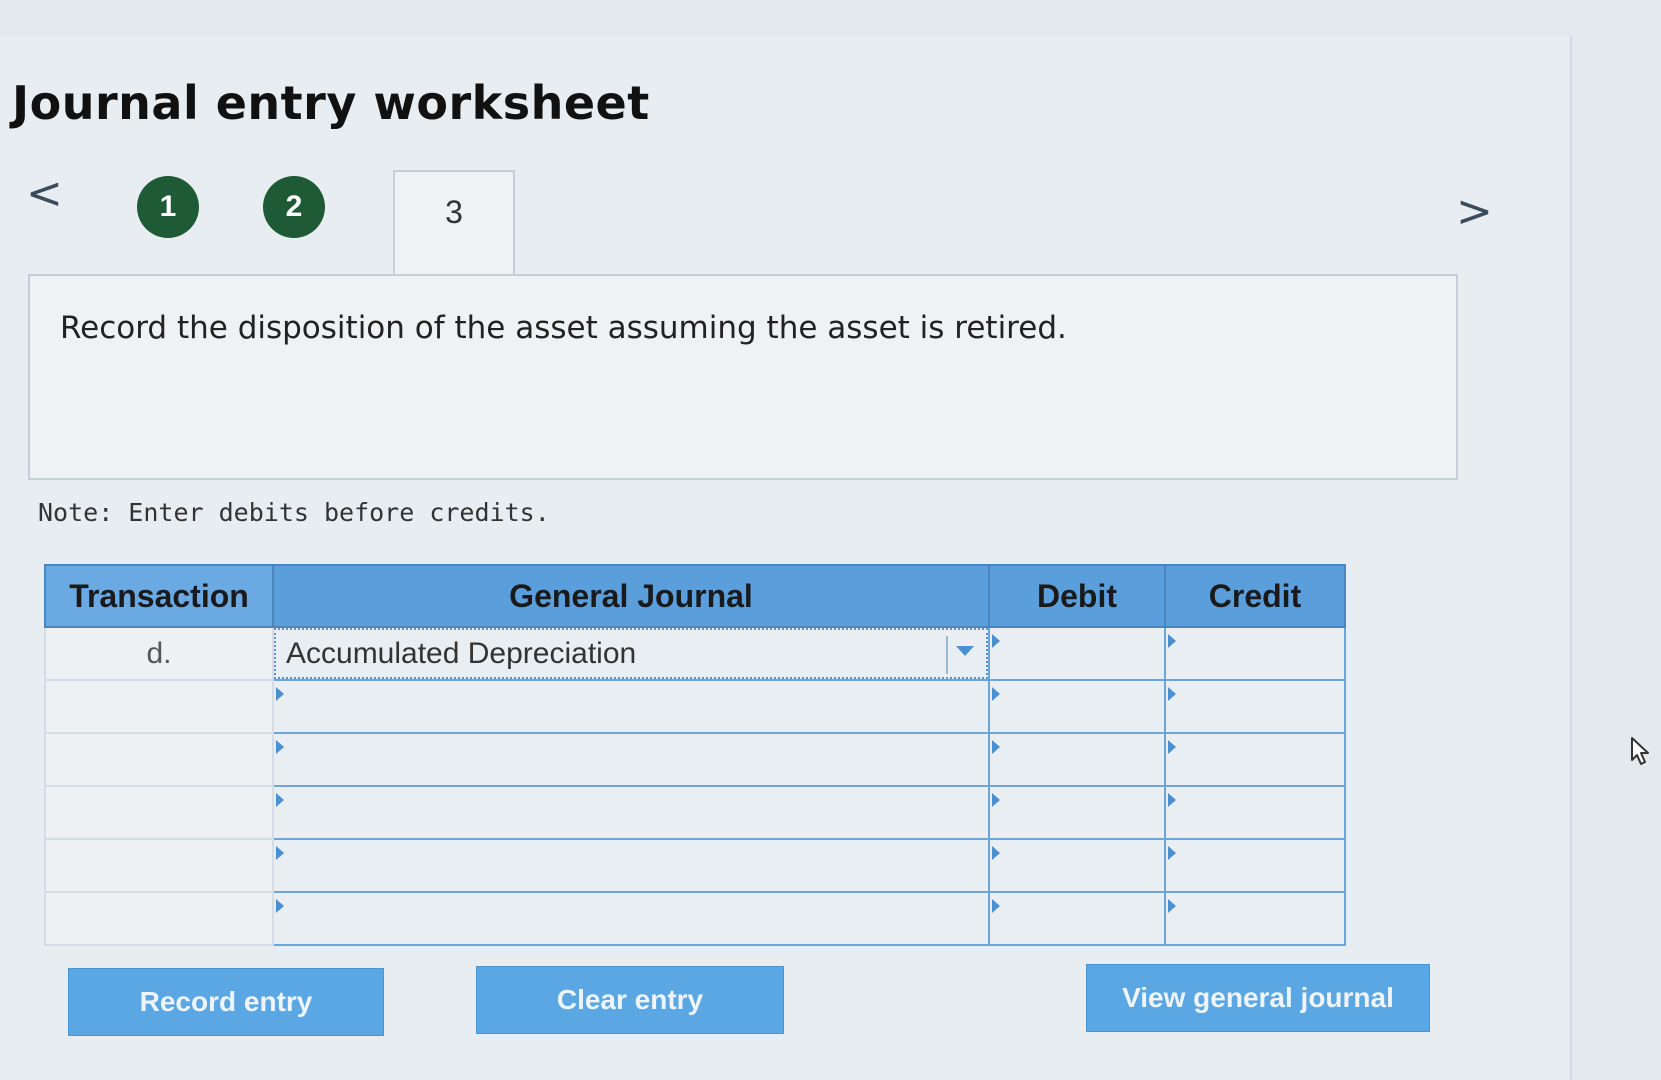  Describe the element at coordinates (1255, 596) in the screenshot. I see `column-header-credit: Credit` at that location.